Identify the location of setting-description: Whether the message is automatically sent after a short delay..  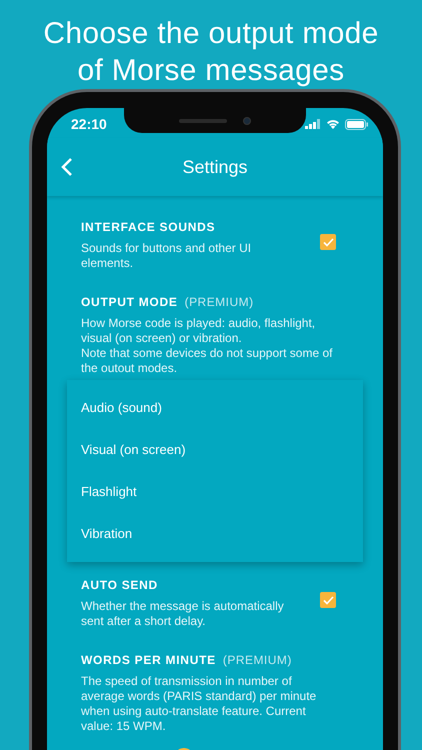
(183, 614).